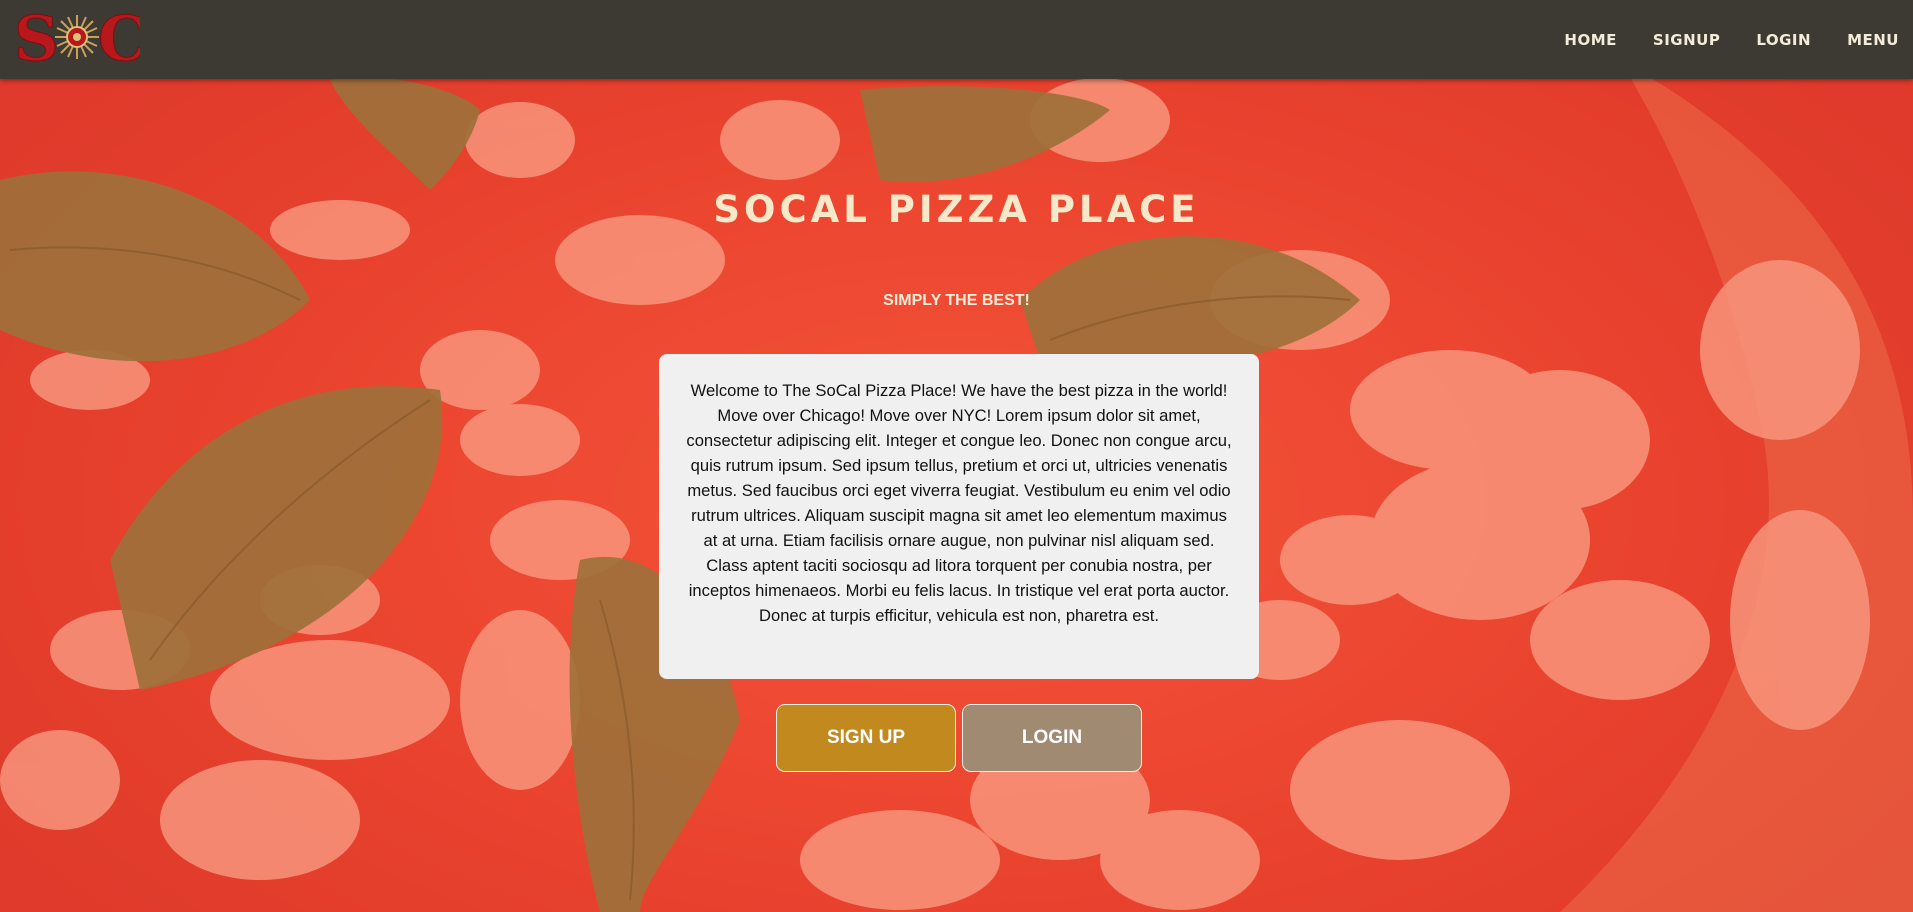 The width and height of the screenshot is (1913, 912). Describe the element at coordinates (1731, 39) in the screenshot. I see `nav-links: HOME SIGNUP LOGIN MENU` at that location.